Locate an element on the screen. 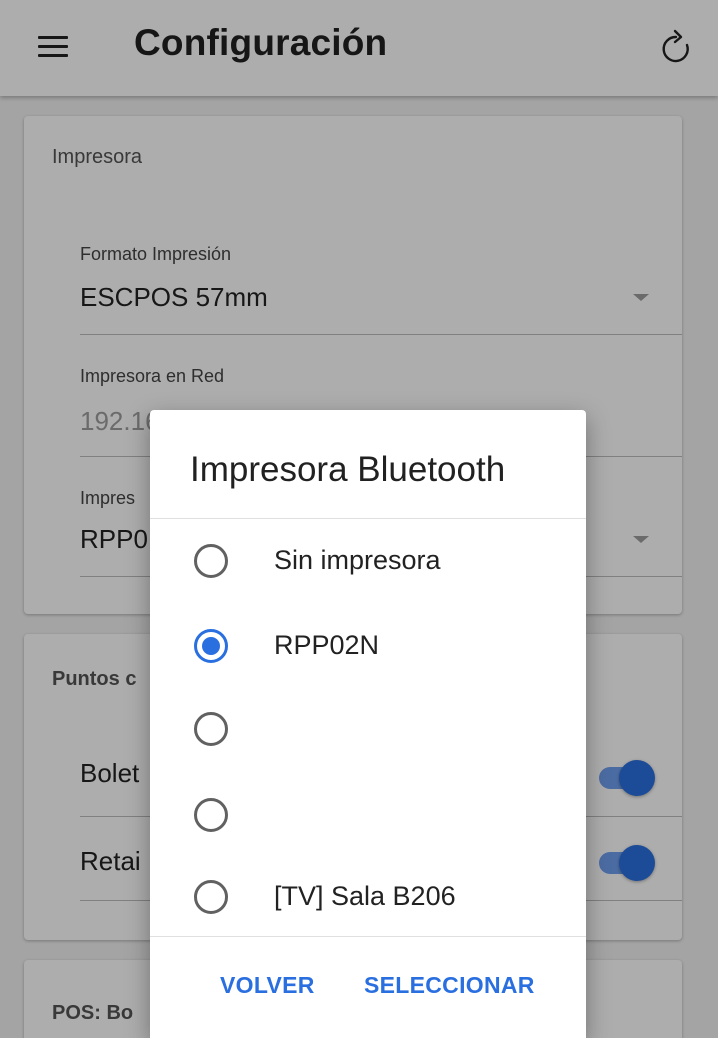 The image size is (718, 1038). dialog-title: Impresora Bluetooth is located at coordinates (348, 469).